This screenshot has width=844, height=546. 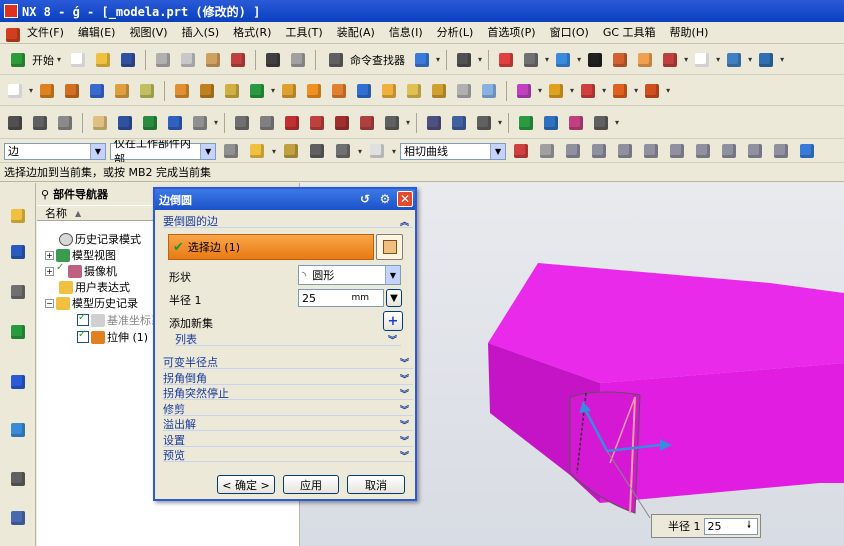 I want to click on face-analysis-icon, so click(x=670, y=60).